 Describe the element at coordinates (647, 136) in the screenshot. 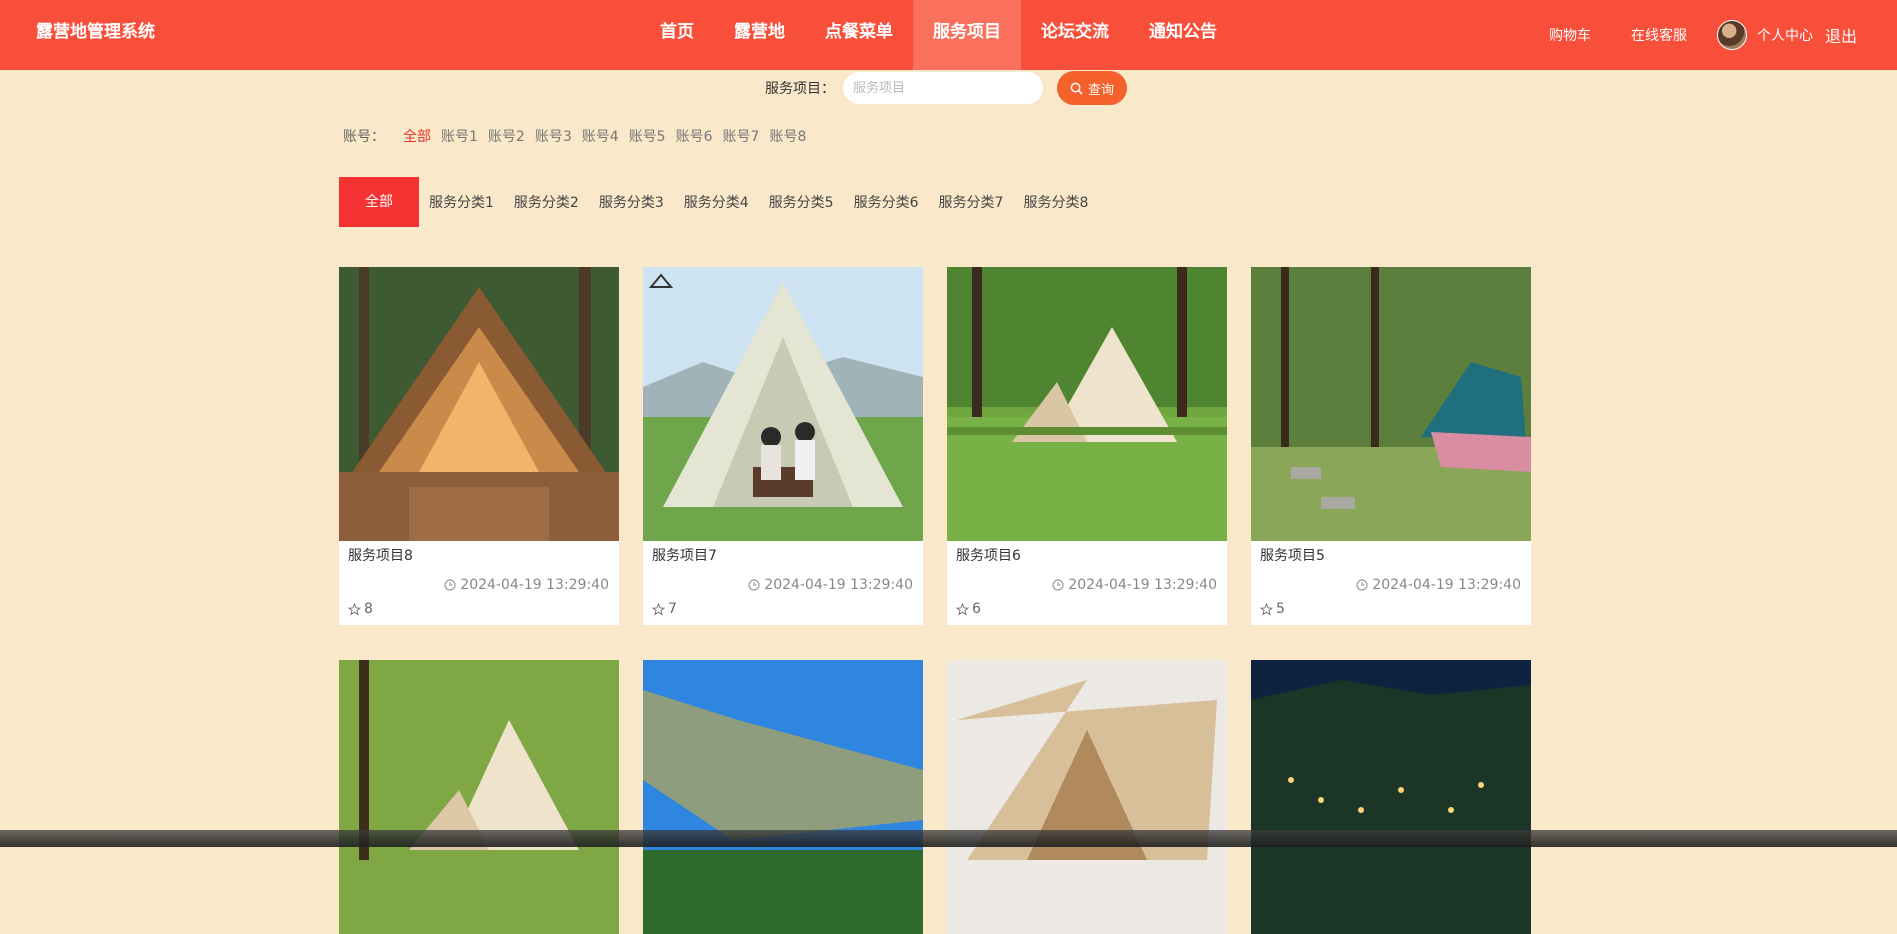

I see `account-option: 账号5` at that location.